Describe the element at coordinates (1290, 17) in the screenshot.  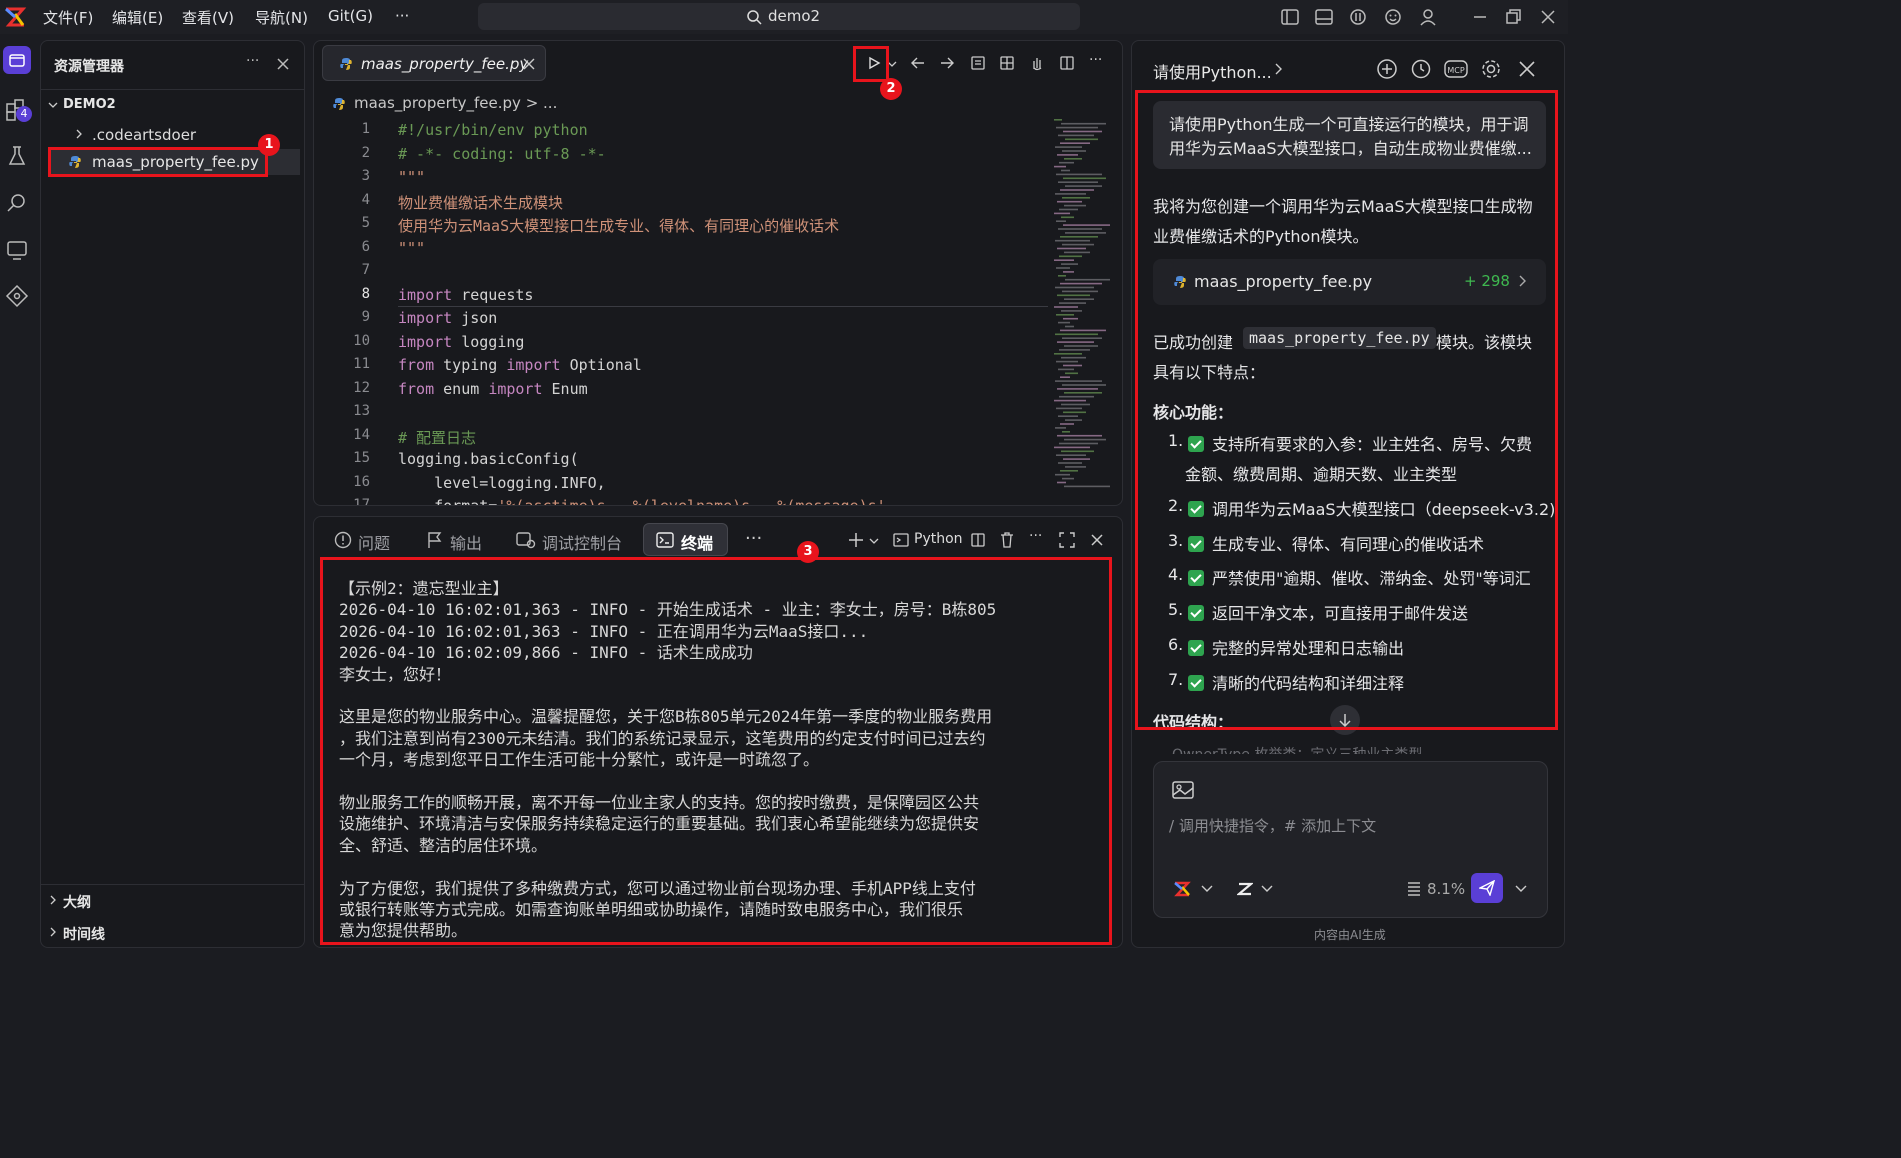
I see `toggle-sidebar-icon` at that location.